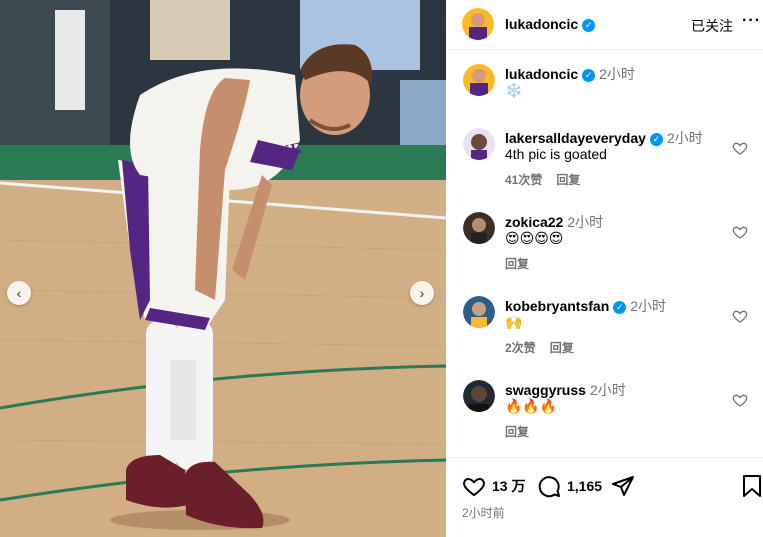  Describe the element at coordinates (523, 180) in the screenshot. I see `comment-like-count: 41次赞` at that location.